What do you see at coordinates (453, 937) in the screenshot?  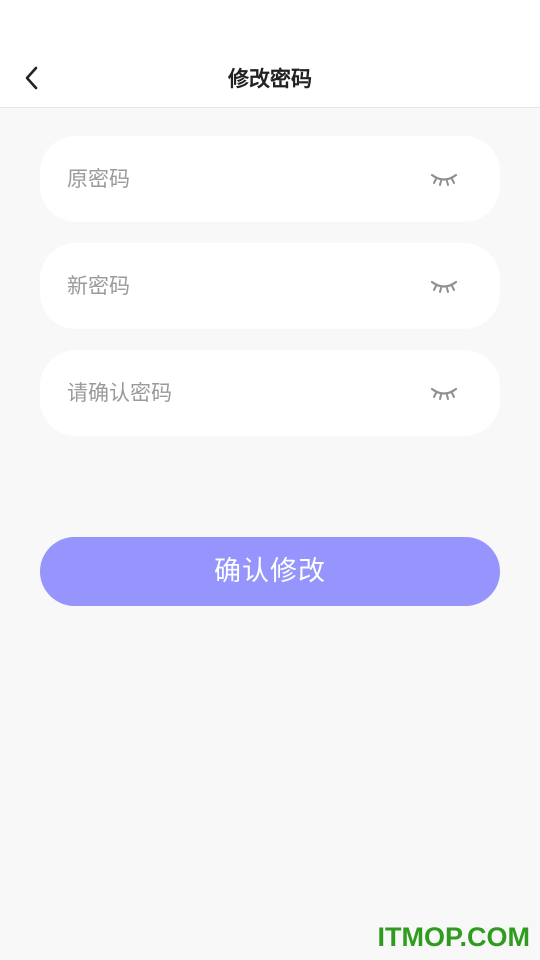 I see `watermark-logo: ITMOP.COM` at bounding box center [453, 937].